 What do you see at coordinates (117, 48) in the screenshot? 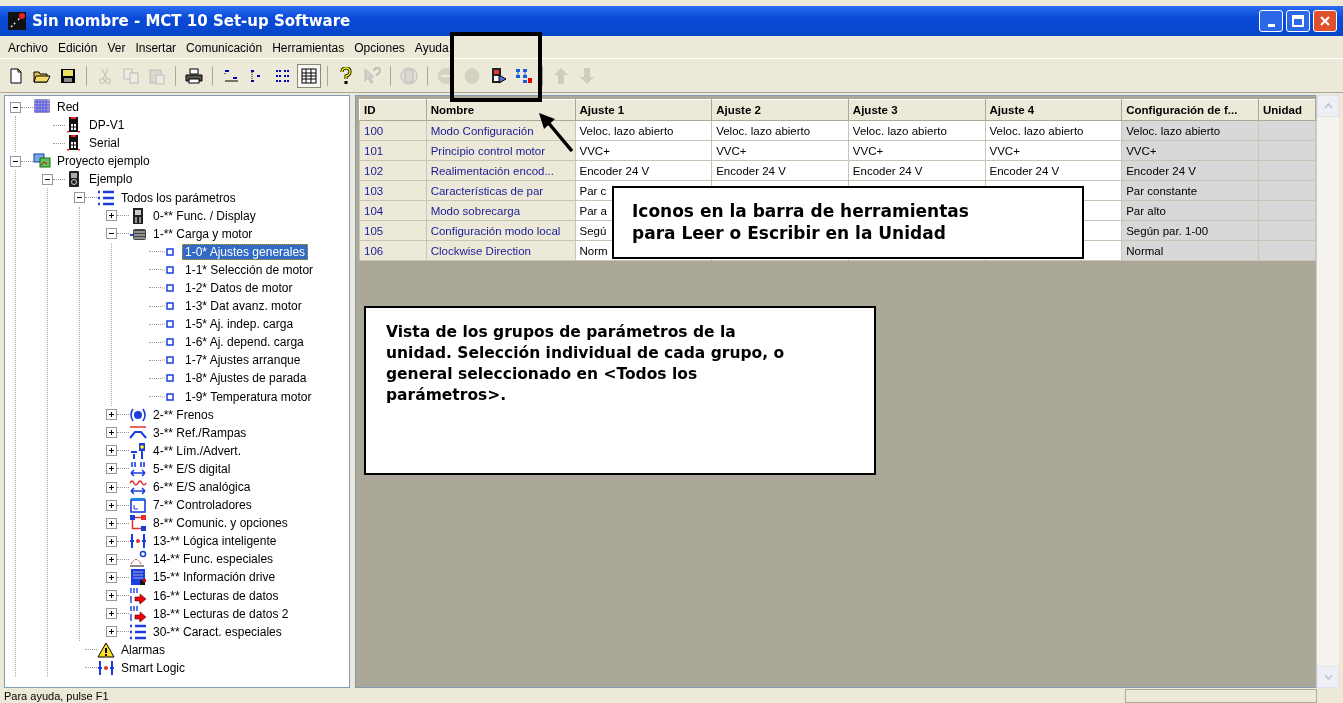
I see `menu-item: Ver` at bounding box center [117, 48].